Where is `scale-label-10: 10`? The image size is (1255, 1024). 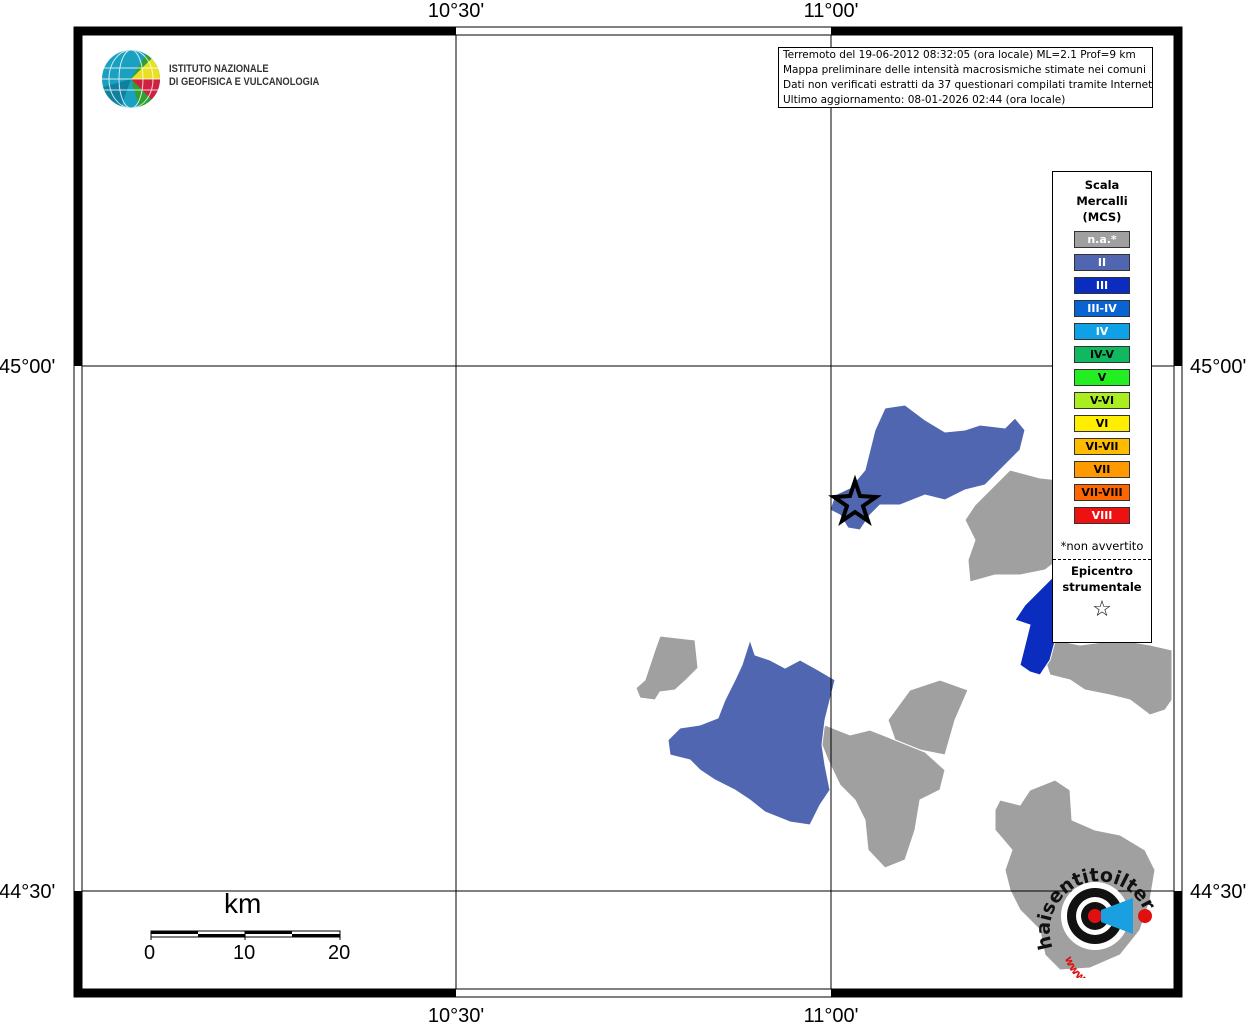 scale-label-10: 10 is located at coordinates (244, 953).